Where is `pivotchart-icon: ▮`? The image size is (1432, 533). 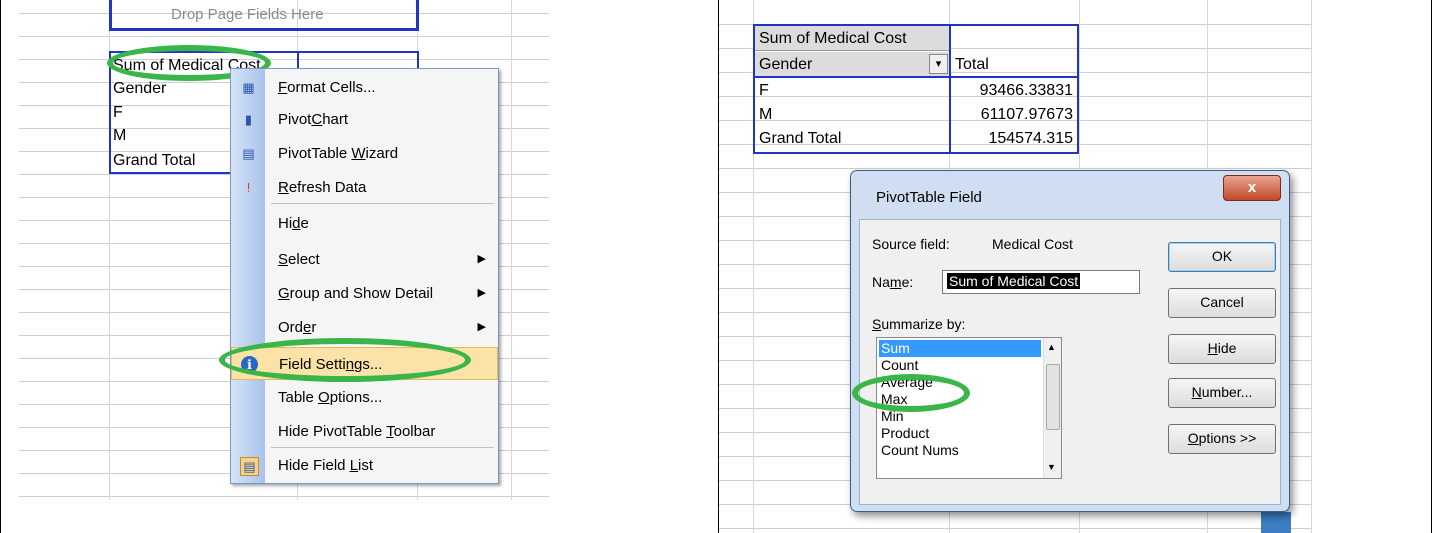 pivotchart-icon: ▮ is located at coordinates (248, 119).